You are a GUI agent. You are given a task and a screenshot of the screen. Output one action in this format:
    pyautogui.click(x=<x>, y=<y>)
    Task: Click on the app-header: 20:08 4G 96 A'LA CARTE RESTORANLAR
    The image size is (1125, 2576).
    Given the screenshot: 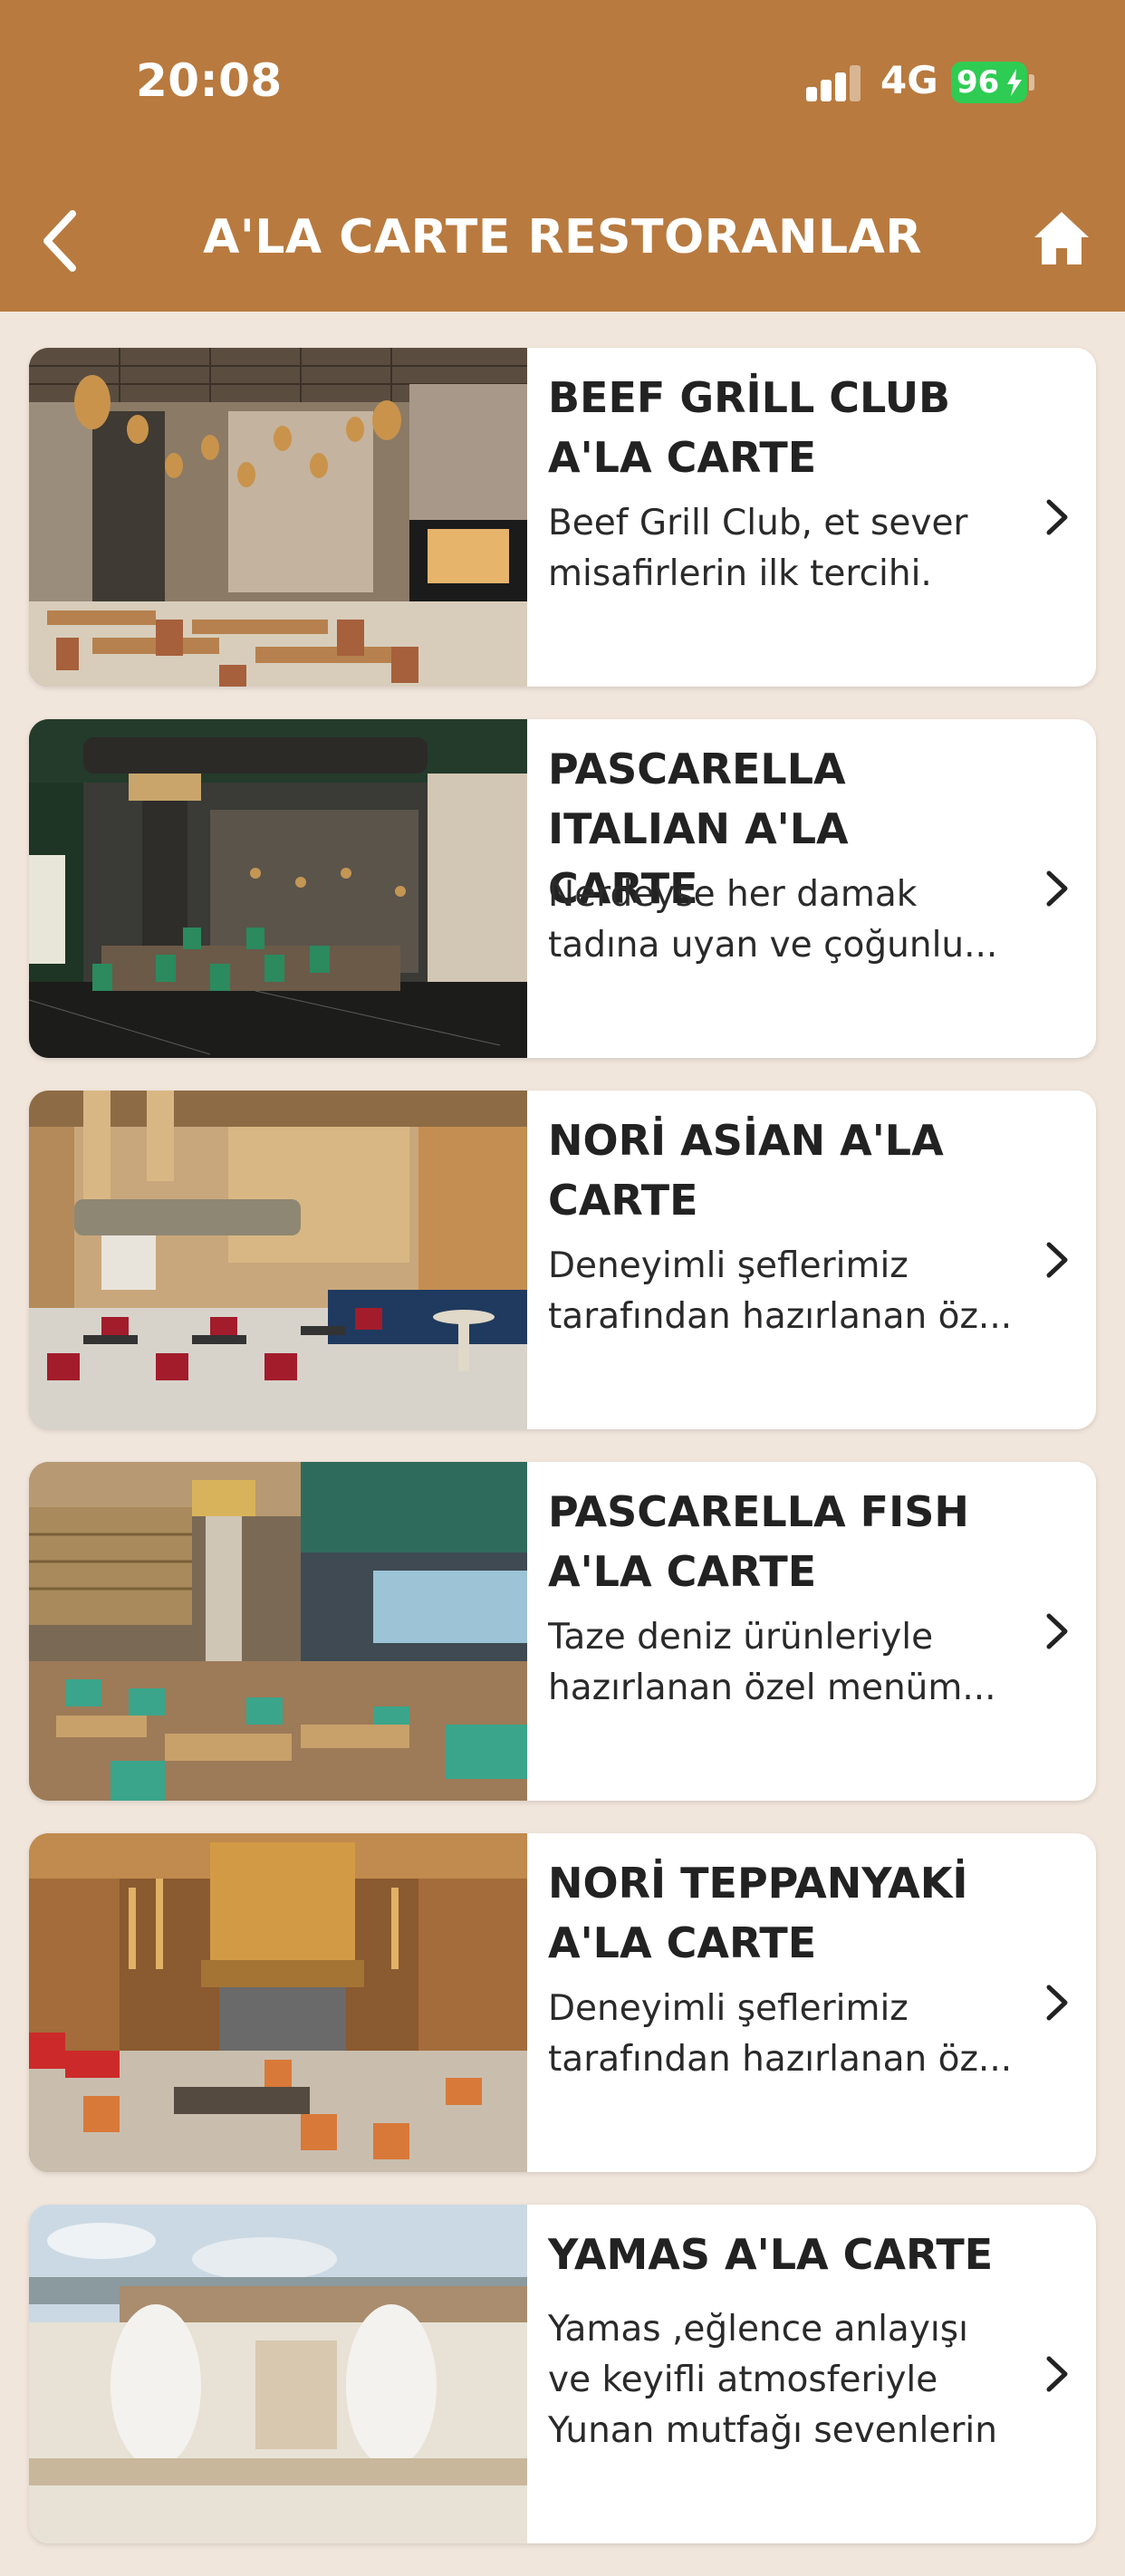 What is the action you would take?
    pyautogui.click(x=562, y=156)
    